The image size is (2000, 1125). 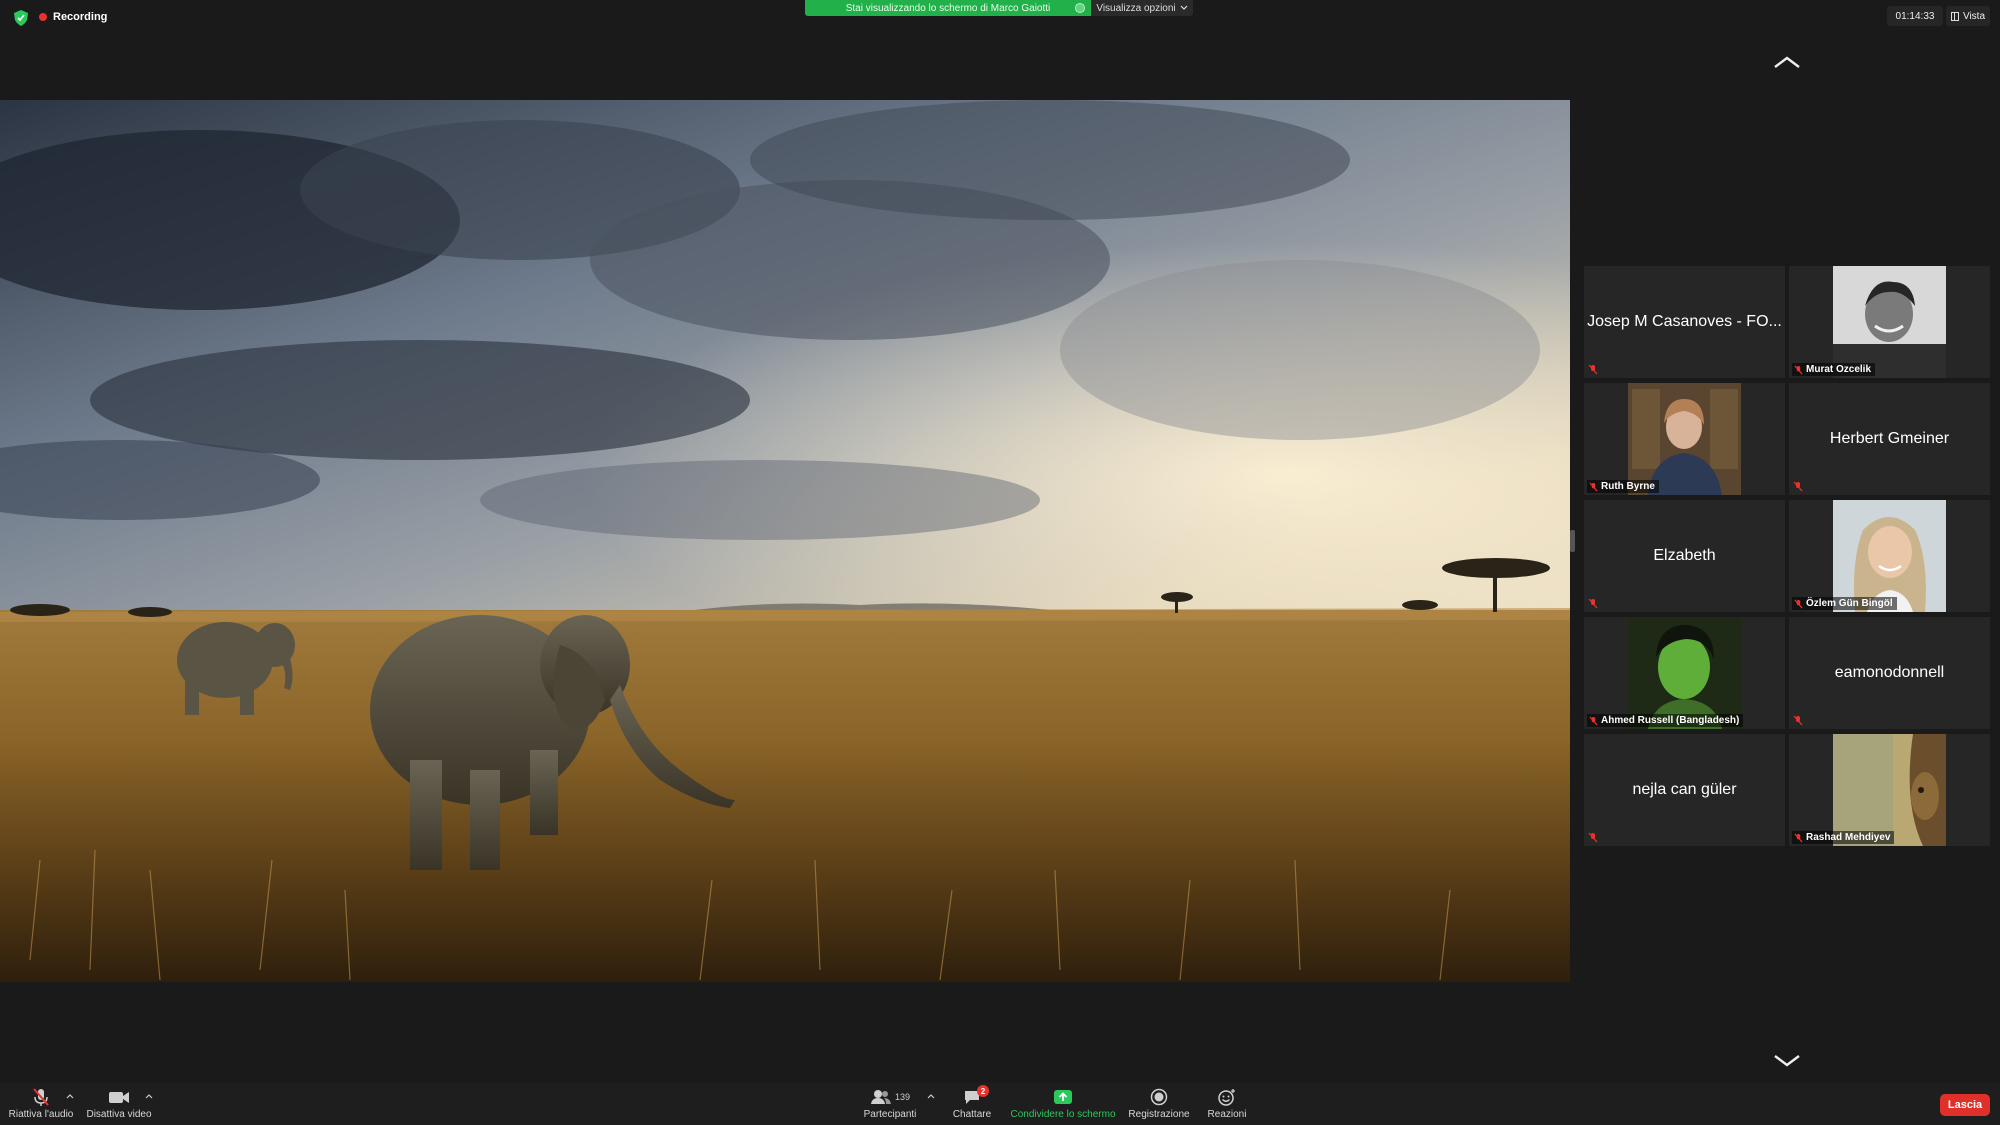 I want to click on gallery-scroll-down-button, so click(x=1787, y=1061).